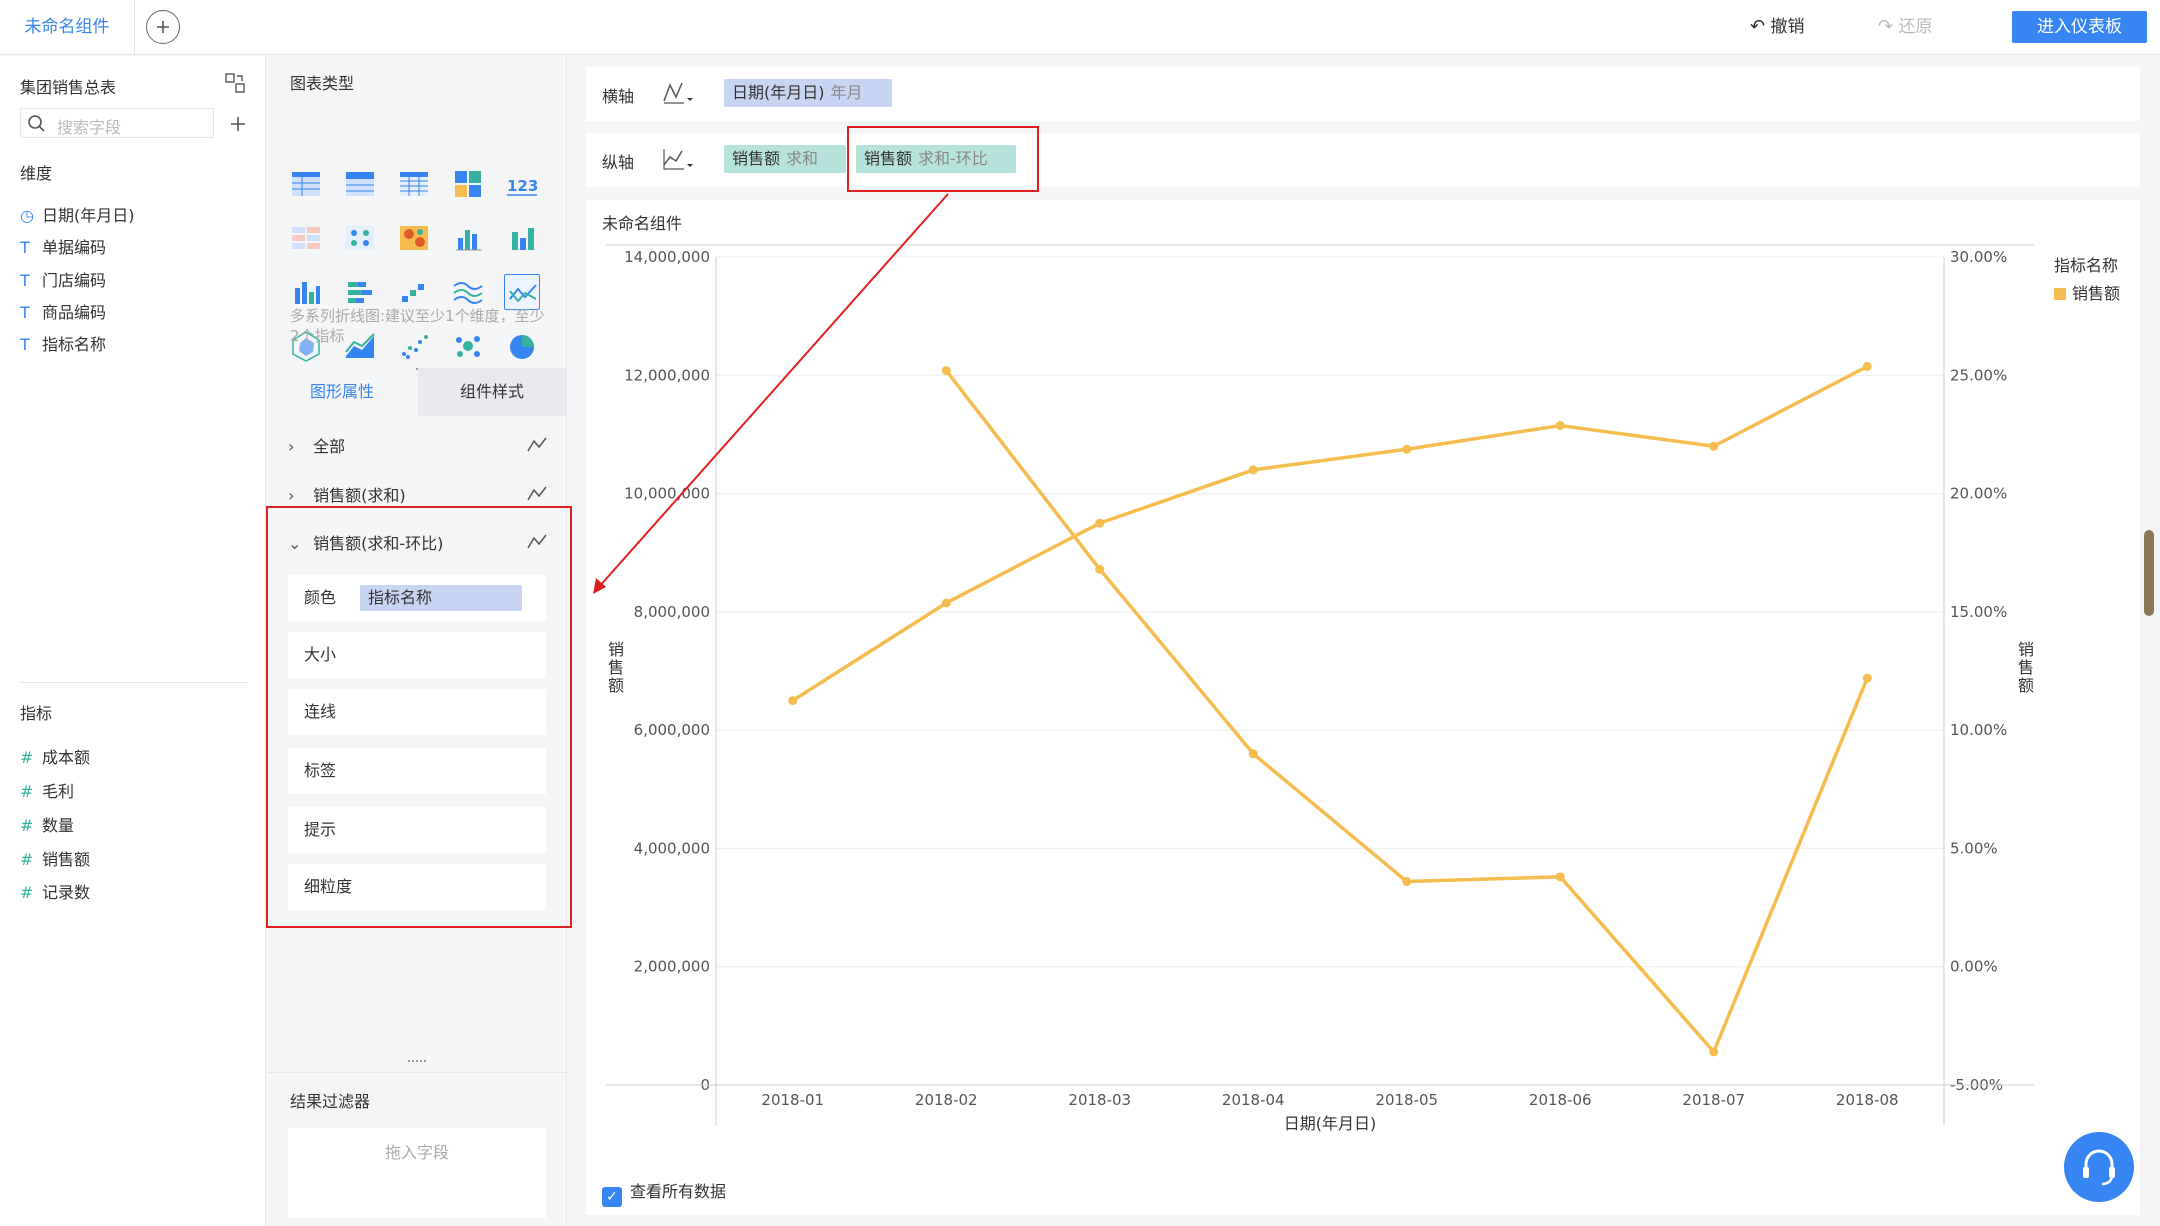 This screenshot has height=1226, width=2160. Describe the element at coordinates (63, 343) in the screenshot. I see `dimension-item-metric-name: T 指标名称` at that location.